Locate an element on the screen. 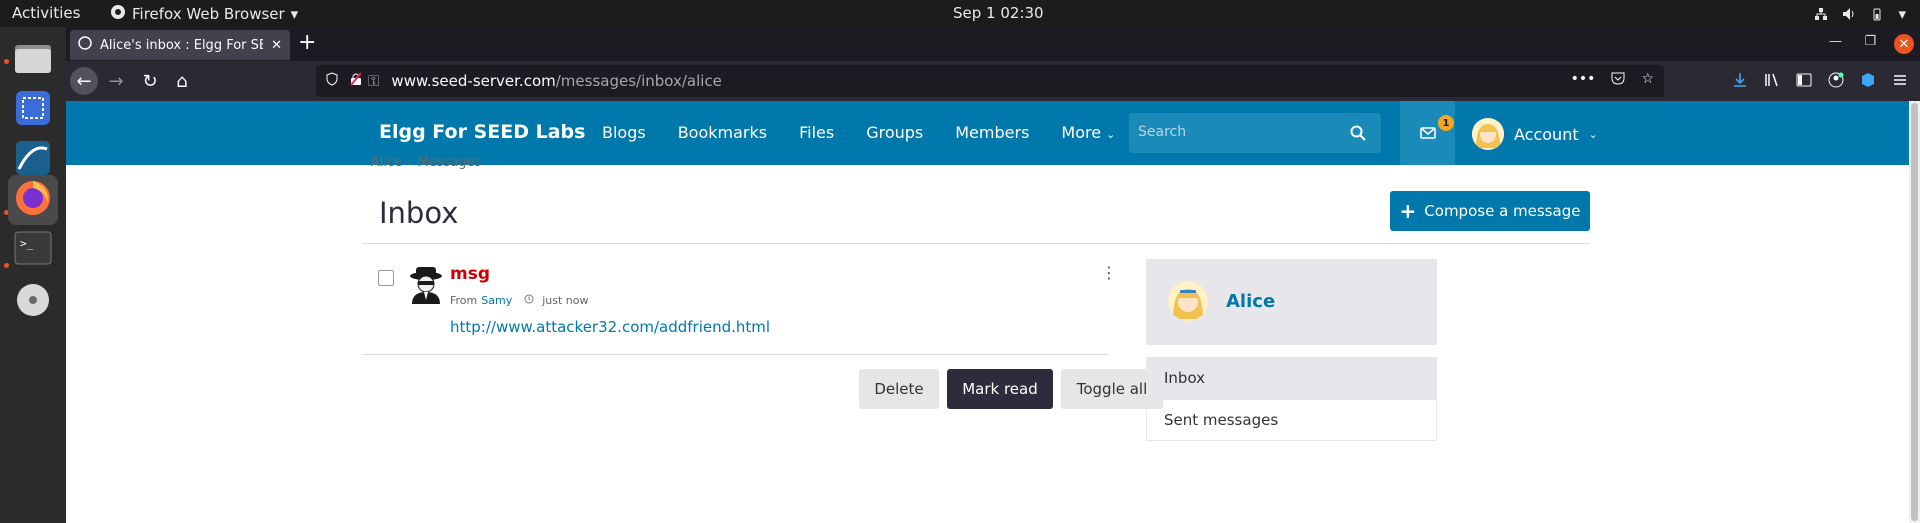 This screenshot has height=523, width=1920. nav-blogs: Blogs is located at coordinates (624, 132).